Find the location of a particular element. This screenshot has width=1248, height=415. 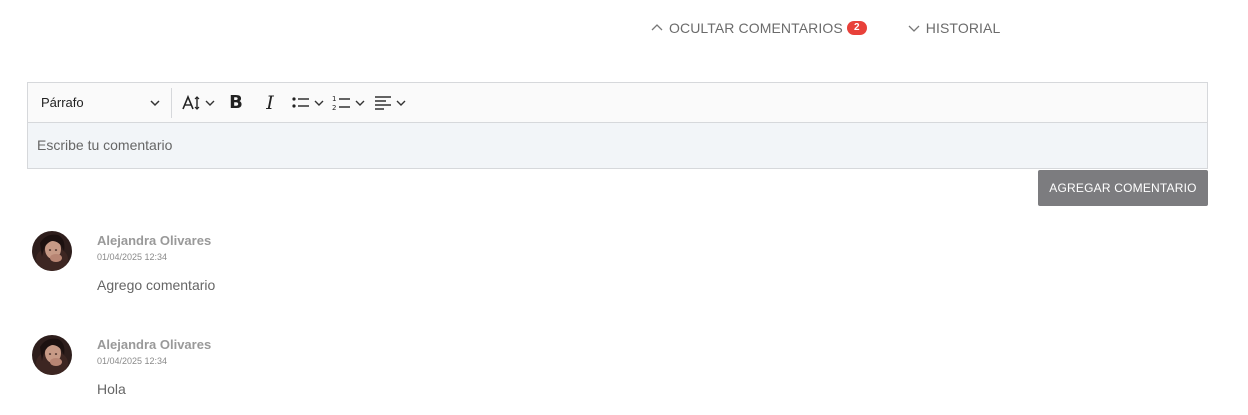

comment-item: Alejandra Olivares 01/04/2025 12:34 Hola is located at coordinates (332, 366).